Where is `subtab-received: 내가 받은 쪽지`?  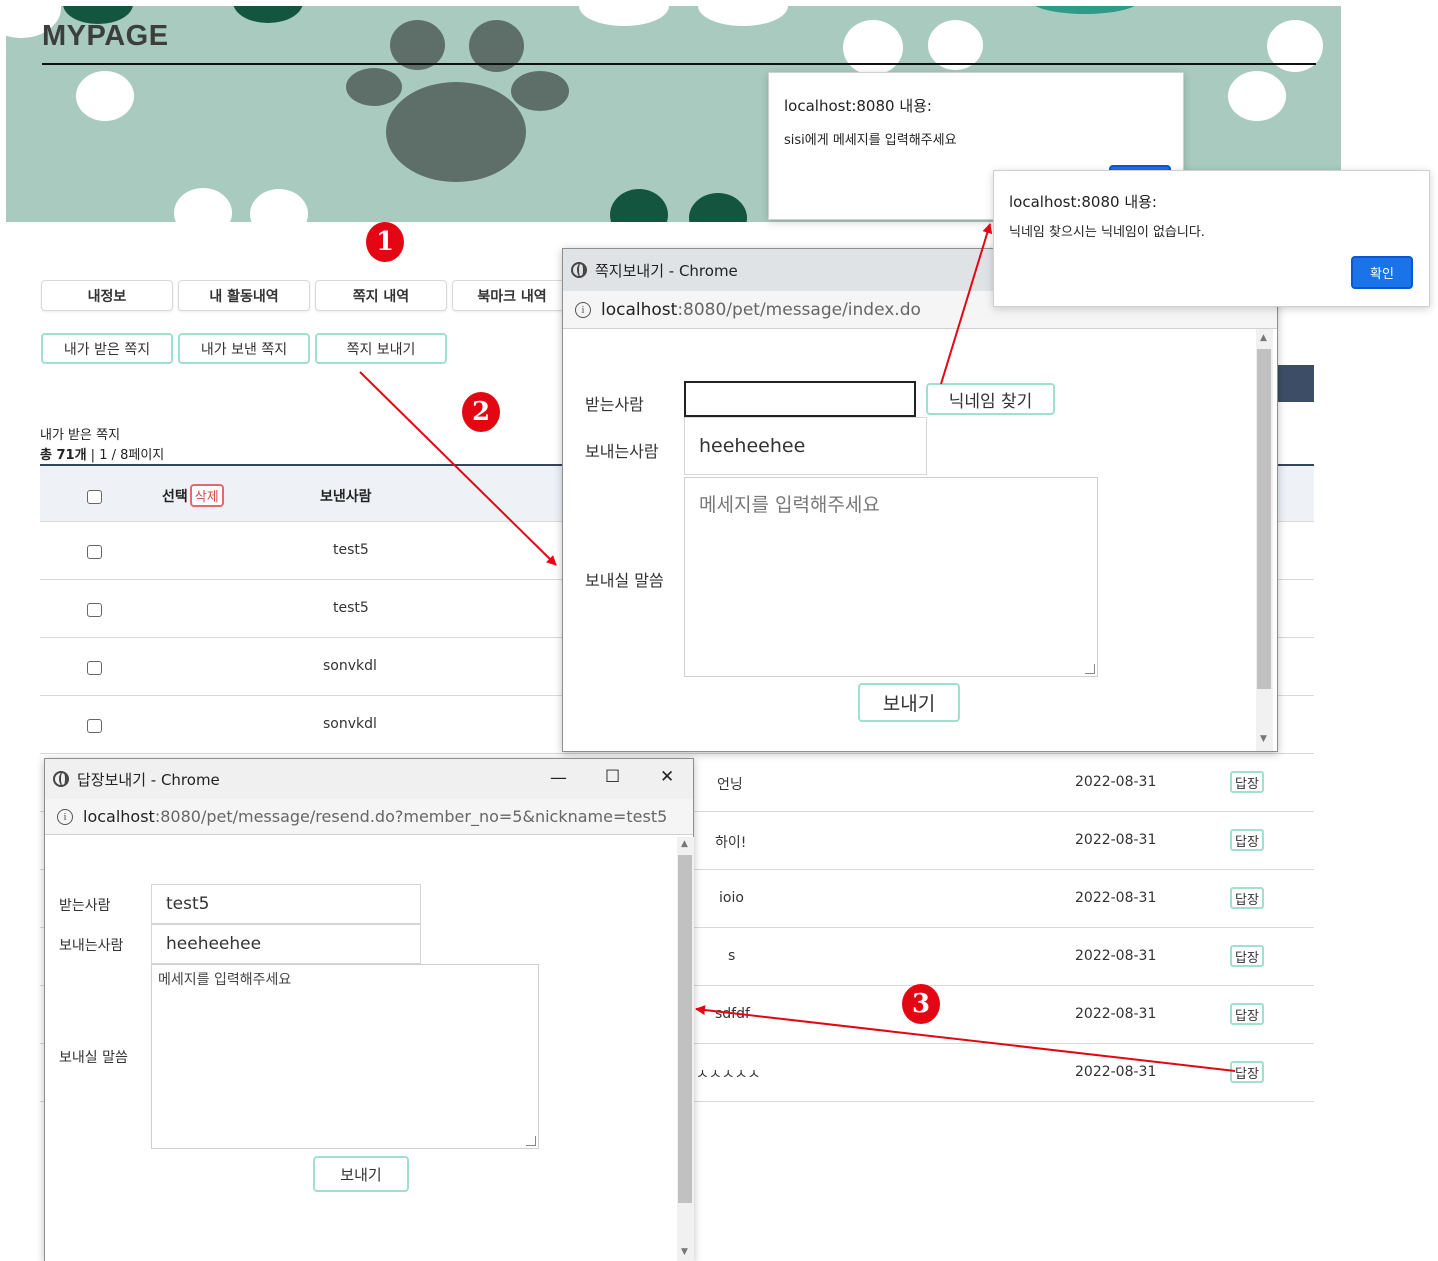
subtab-received: 내가 받은 쪽지 is located at coordinates (107, 348).